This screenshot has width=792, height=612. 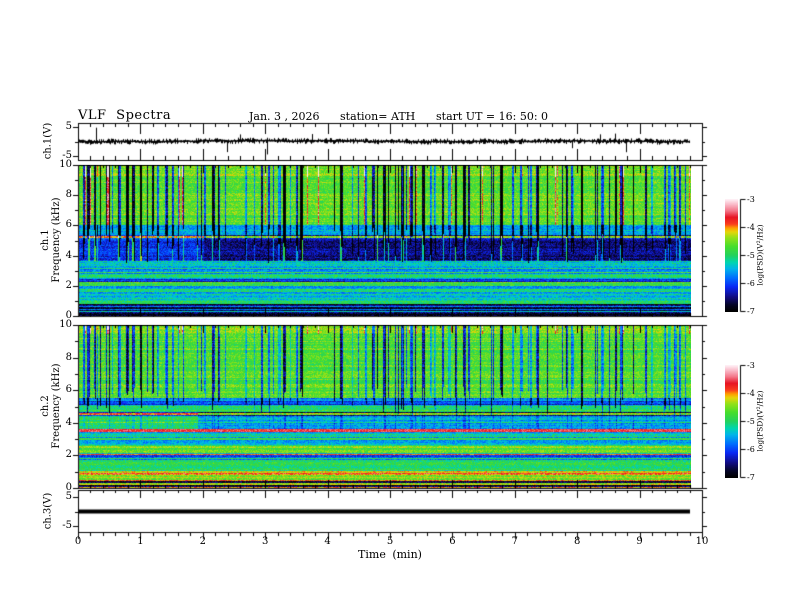 I want to click on colorbar2-tick-label: -5, so click(x=751, y=421).